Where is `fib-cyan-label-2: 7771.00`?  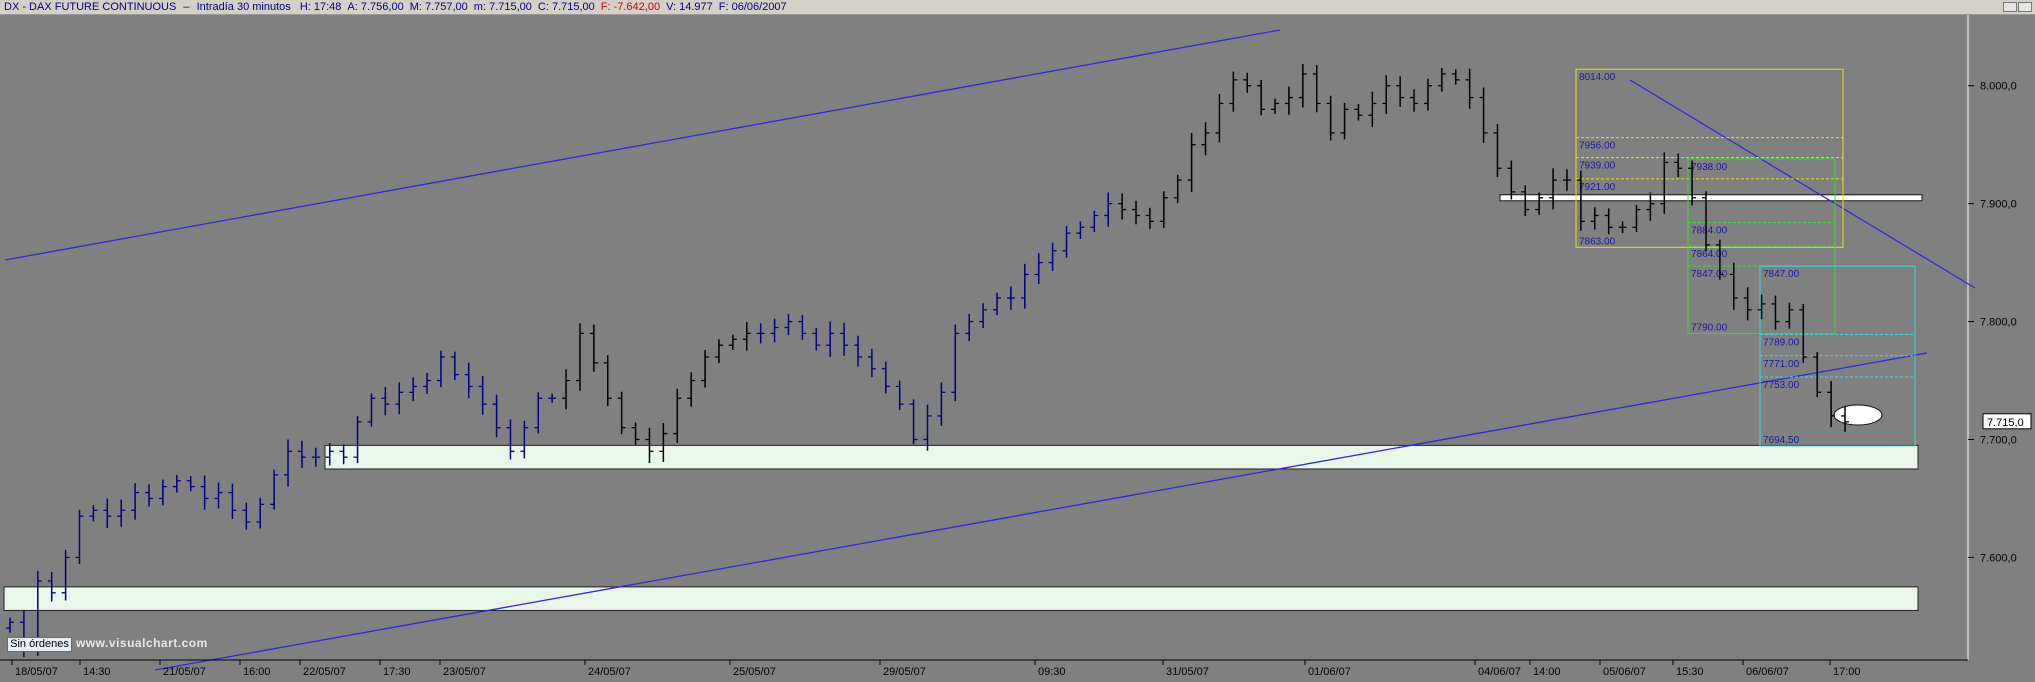
fib-cyan-label-2: 7771.00 is located at coordinates (1781, 364).